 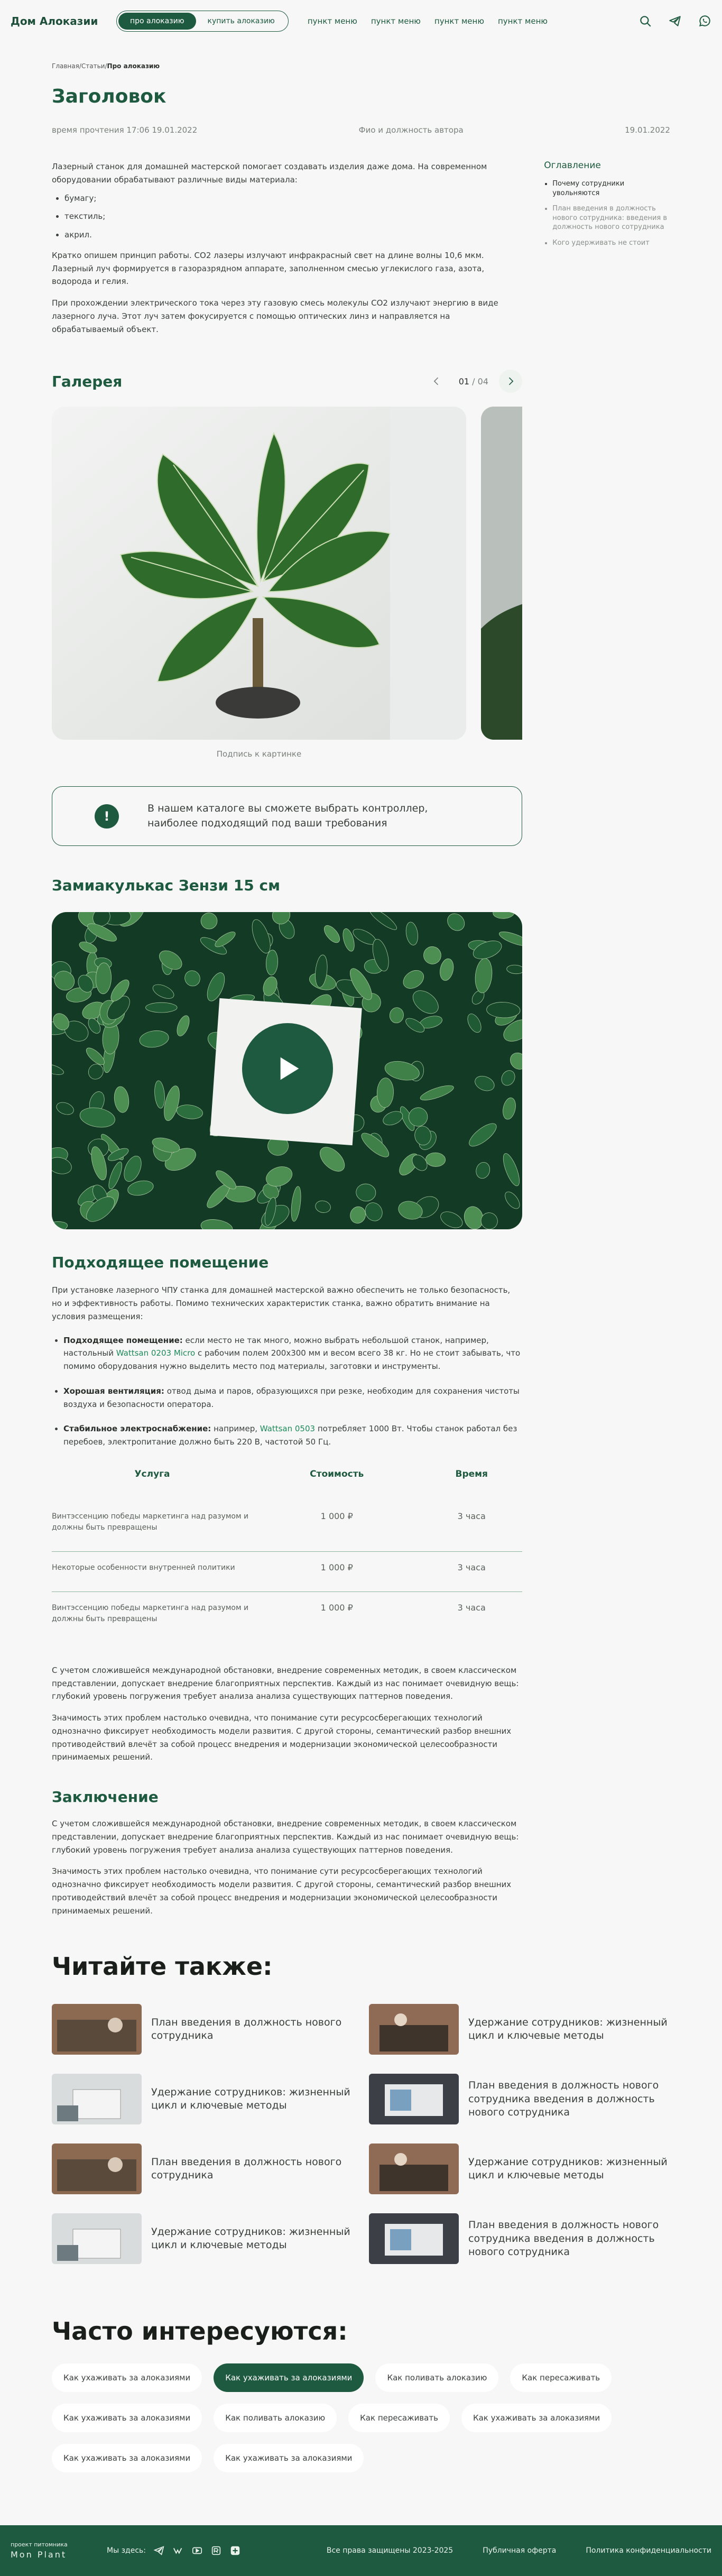 What do you see at coordinates (648, 2550) in the screenshot?
I see `privacy-policy-link: Политика конфиденциальности` at bounding box center [648, 2550].